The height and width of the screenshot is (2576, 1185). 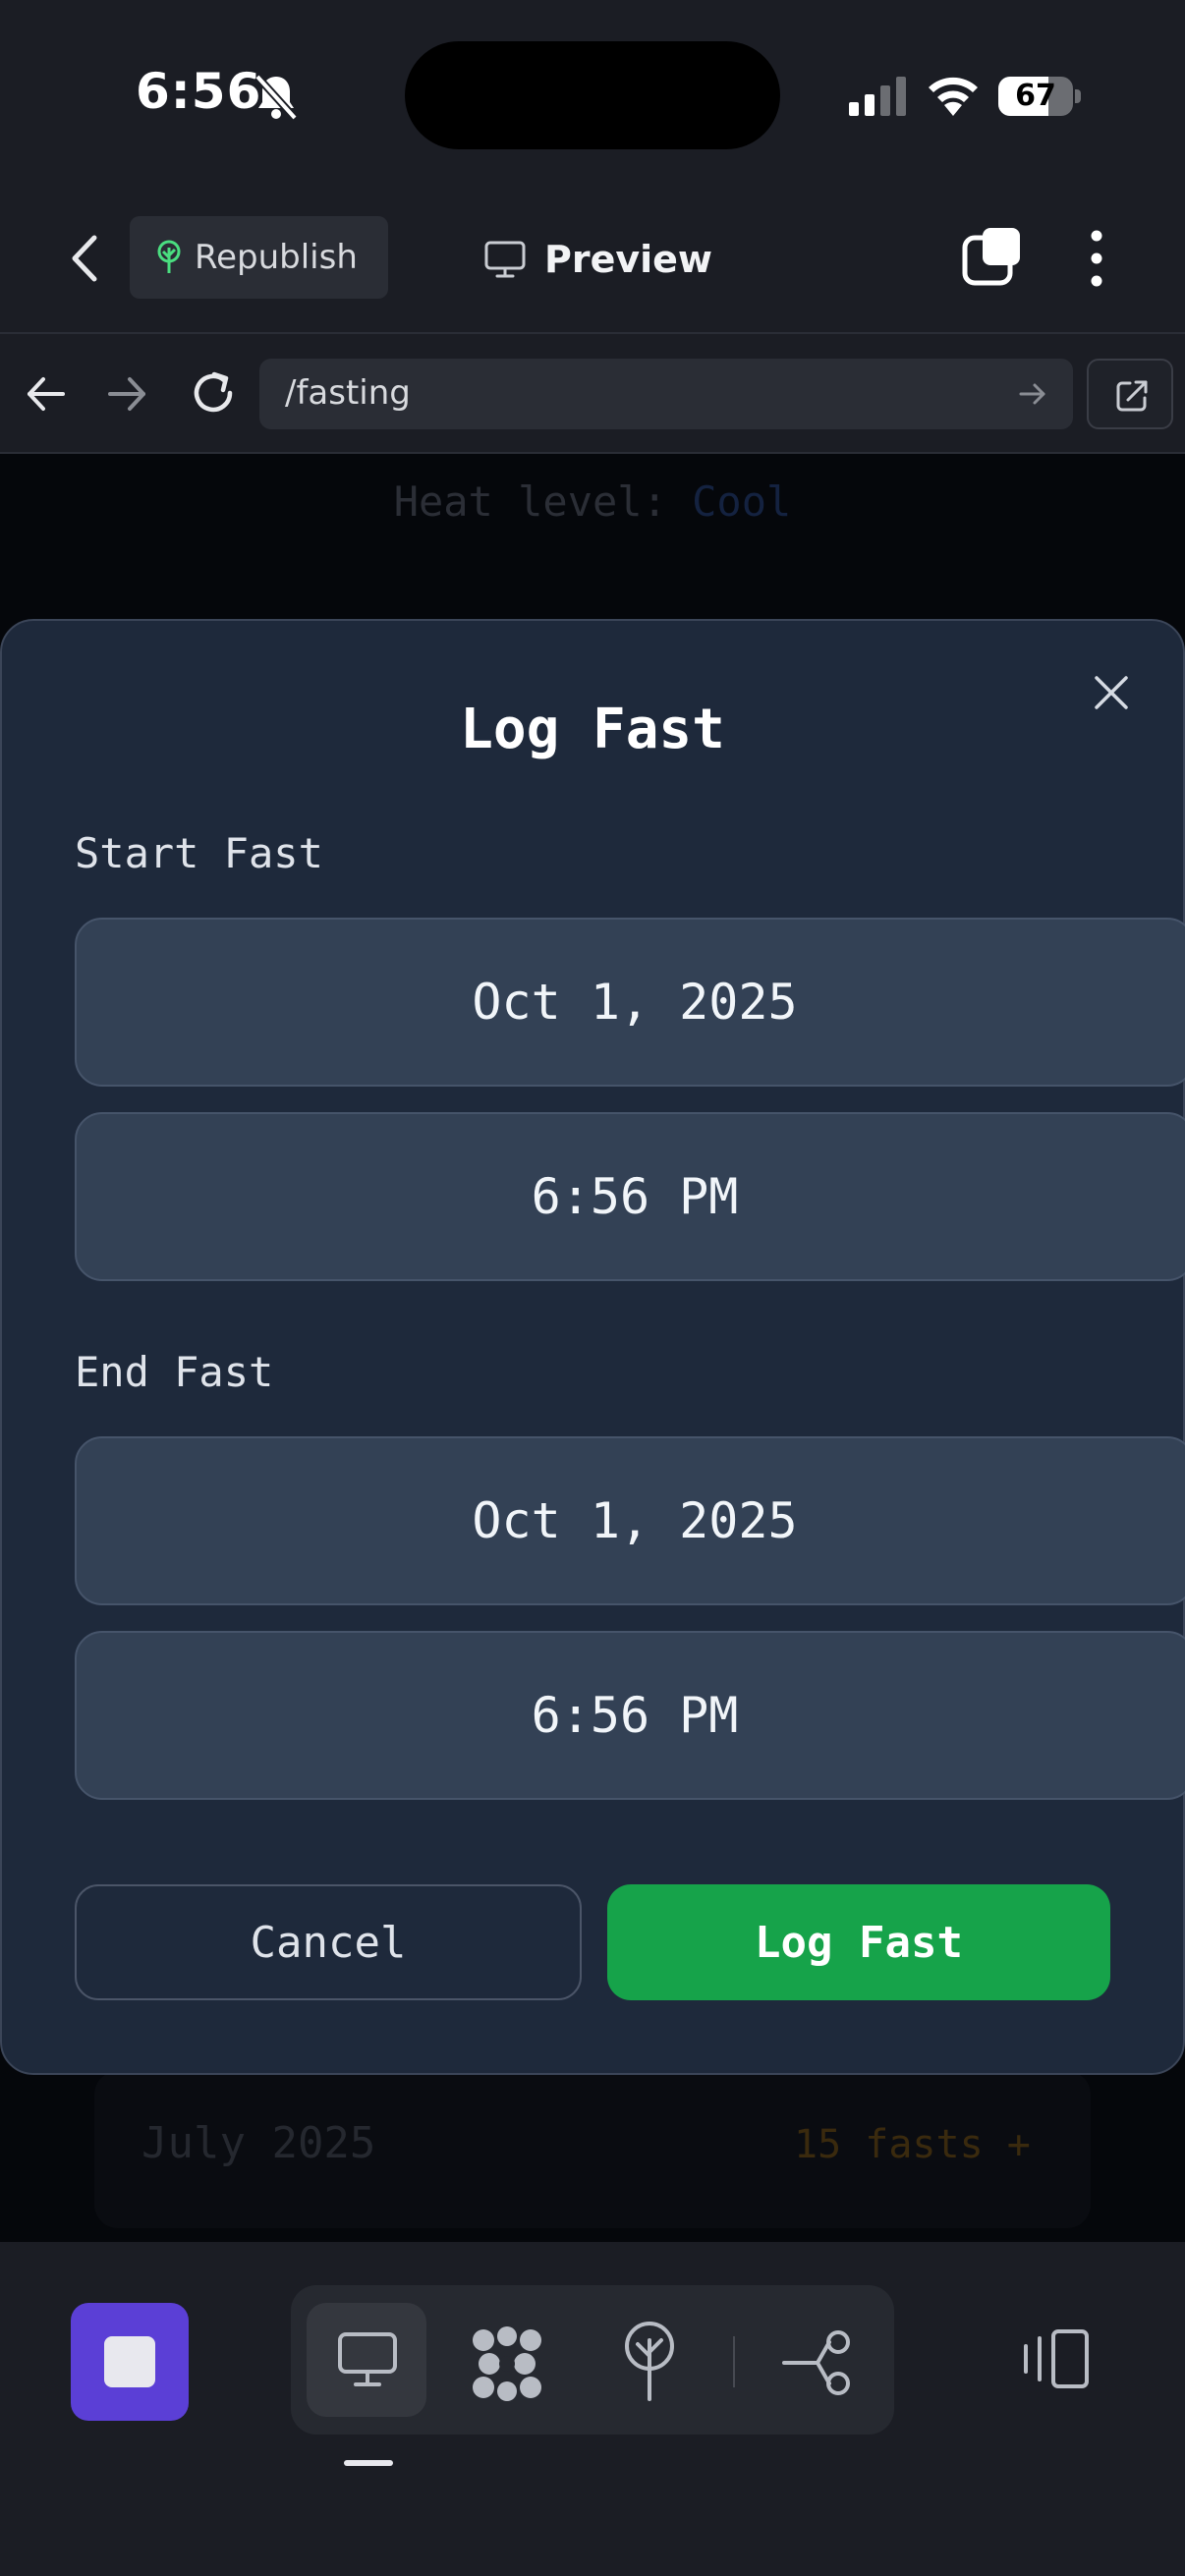 I want to click on battery-percent: 67, so click(x=1035, y=96).